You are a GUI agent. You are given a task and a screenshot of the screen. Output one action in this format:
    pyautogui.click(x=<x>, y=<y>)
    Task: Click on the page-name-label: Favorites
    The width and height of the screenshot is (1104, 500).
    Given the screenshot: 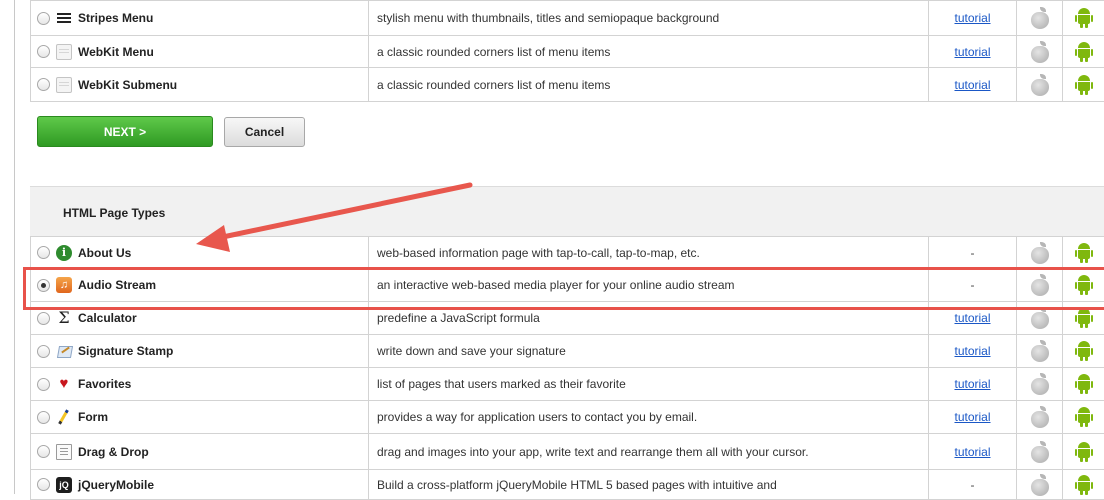 What is the action you would take?
    pyautogui.click(x=104, y=384)
    